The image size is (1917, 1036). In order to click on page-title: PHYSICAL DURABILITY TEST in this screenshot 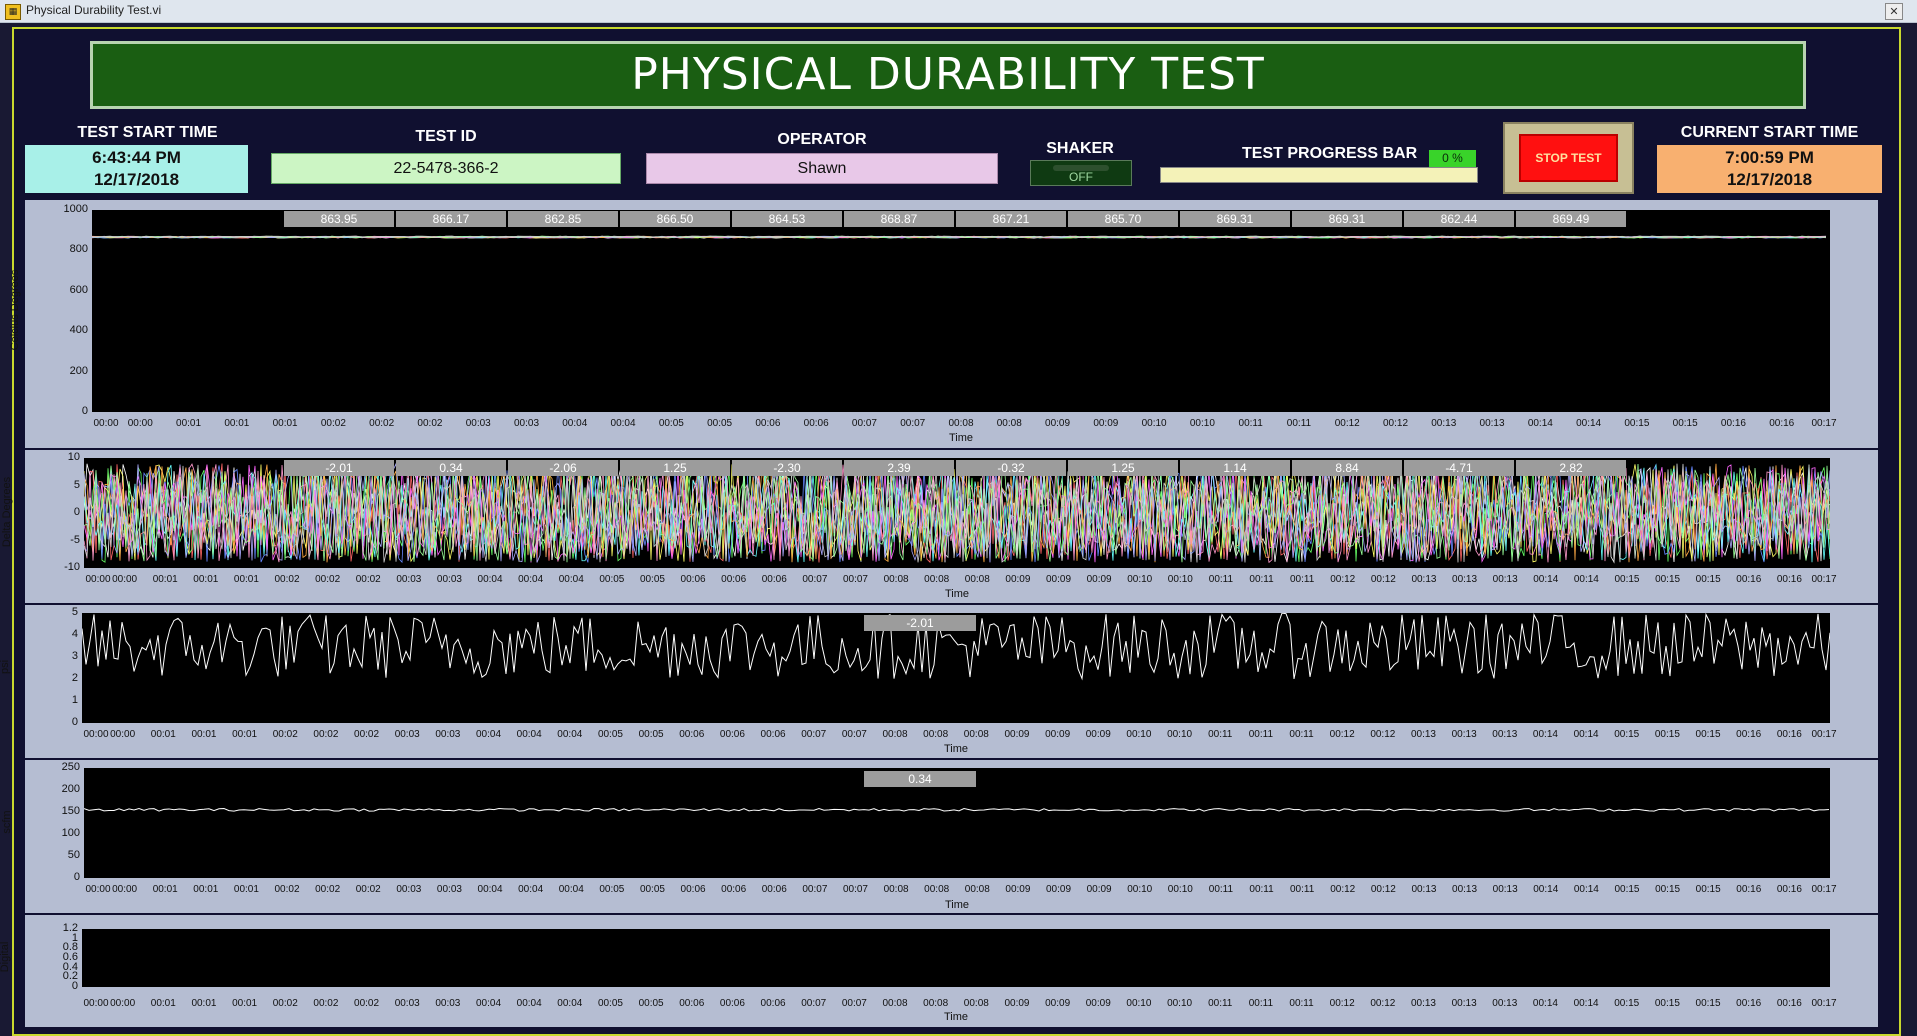, I will do `click(948, 75)`.